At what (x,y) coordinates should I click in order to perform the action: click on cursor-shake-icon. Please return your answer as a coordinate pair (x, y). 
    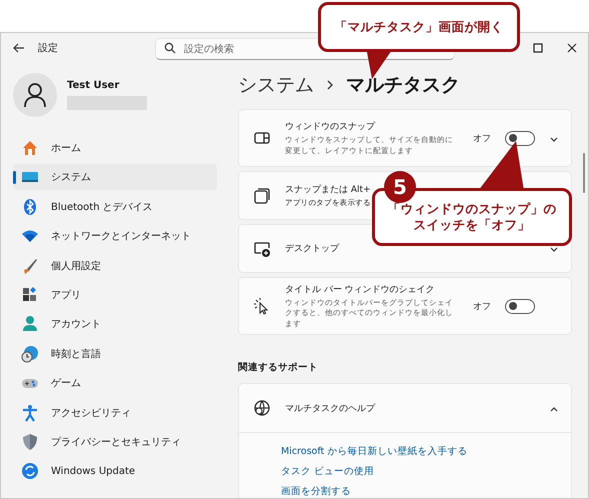
    Looking at the image, I should click on (262, 306).